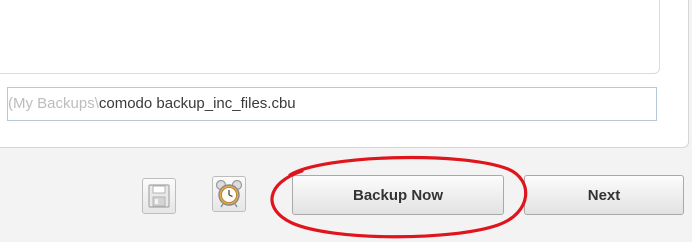 The image size is (692, 242). Describe the element at coordinates (197, 103) in the screenshot. I see `backup-path-filename: comodo backup_inc_files.cbu` at that location.